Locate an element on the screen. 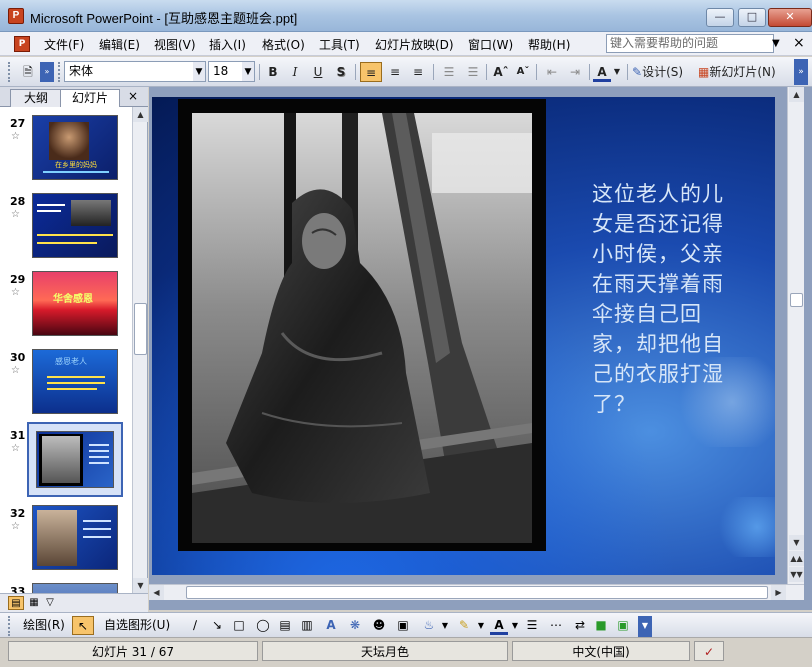 The width and height of the screenshot is (812, 667). help-dropdown-icon: ▼ is located at coordinates (776, 43).